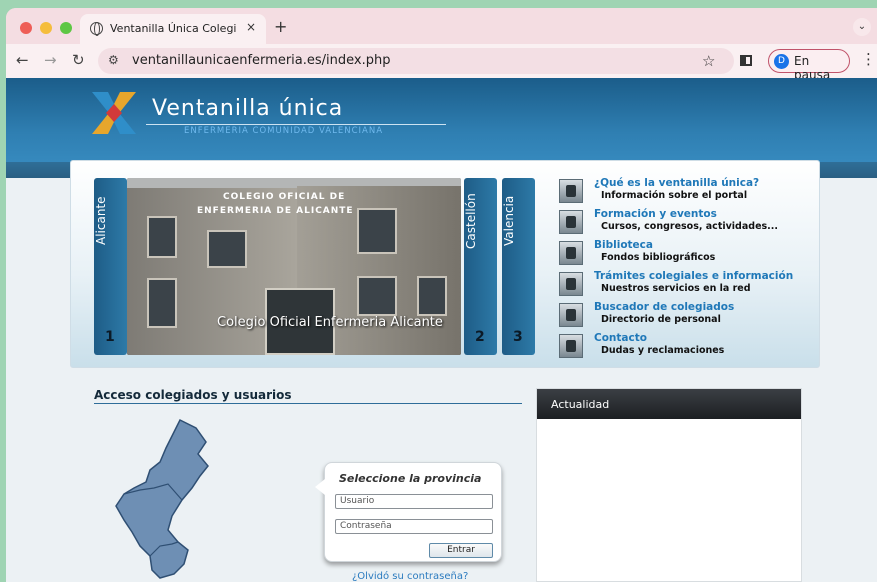 This screenshot has width=877, height=582. I want to click on province-map, so click(170, 500).